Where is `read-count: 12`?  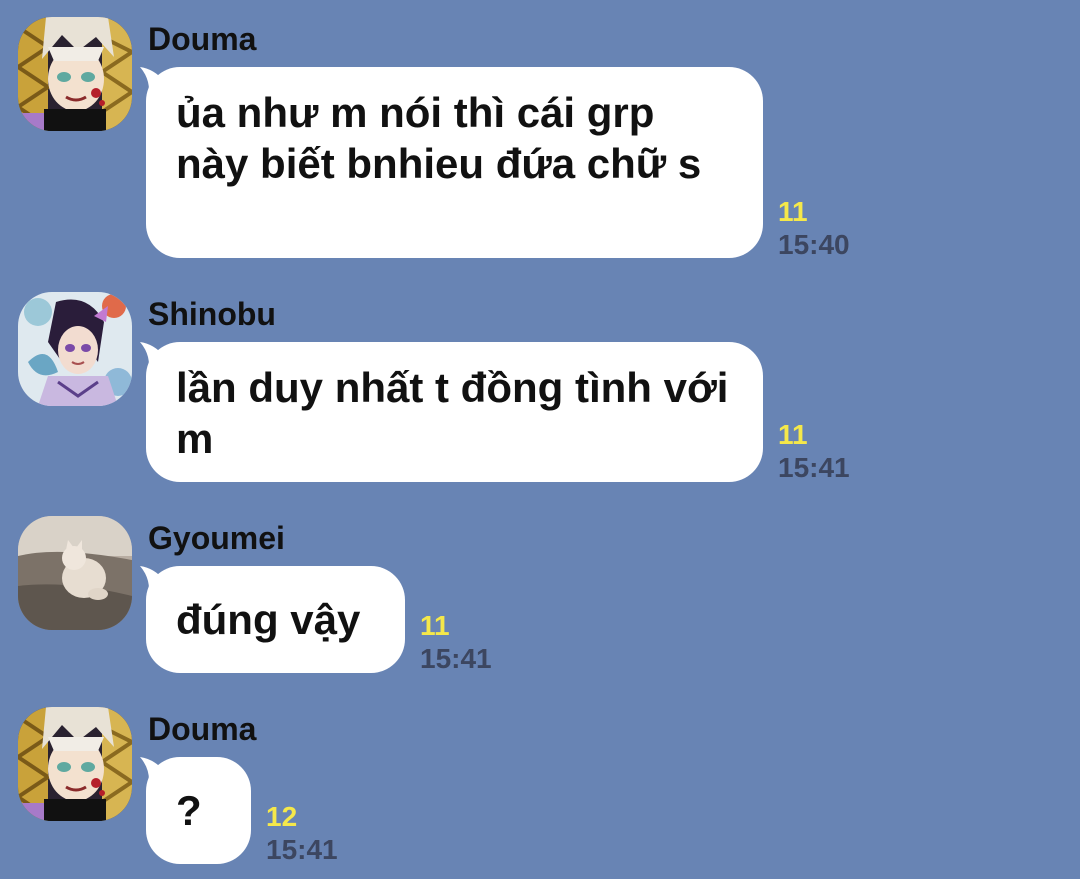
read-count: 12 is located at coordinates (282, 816).